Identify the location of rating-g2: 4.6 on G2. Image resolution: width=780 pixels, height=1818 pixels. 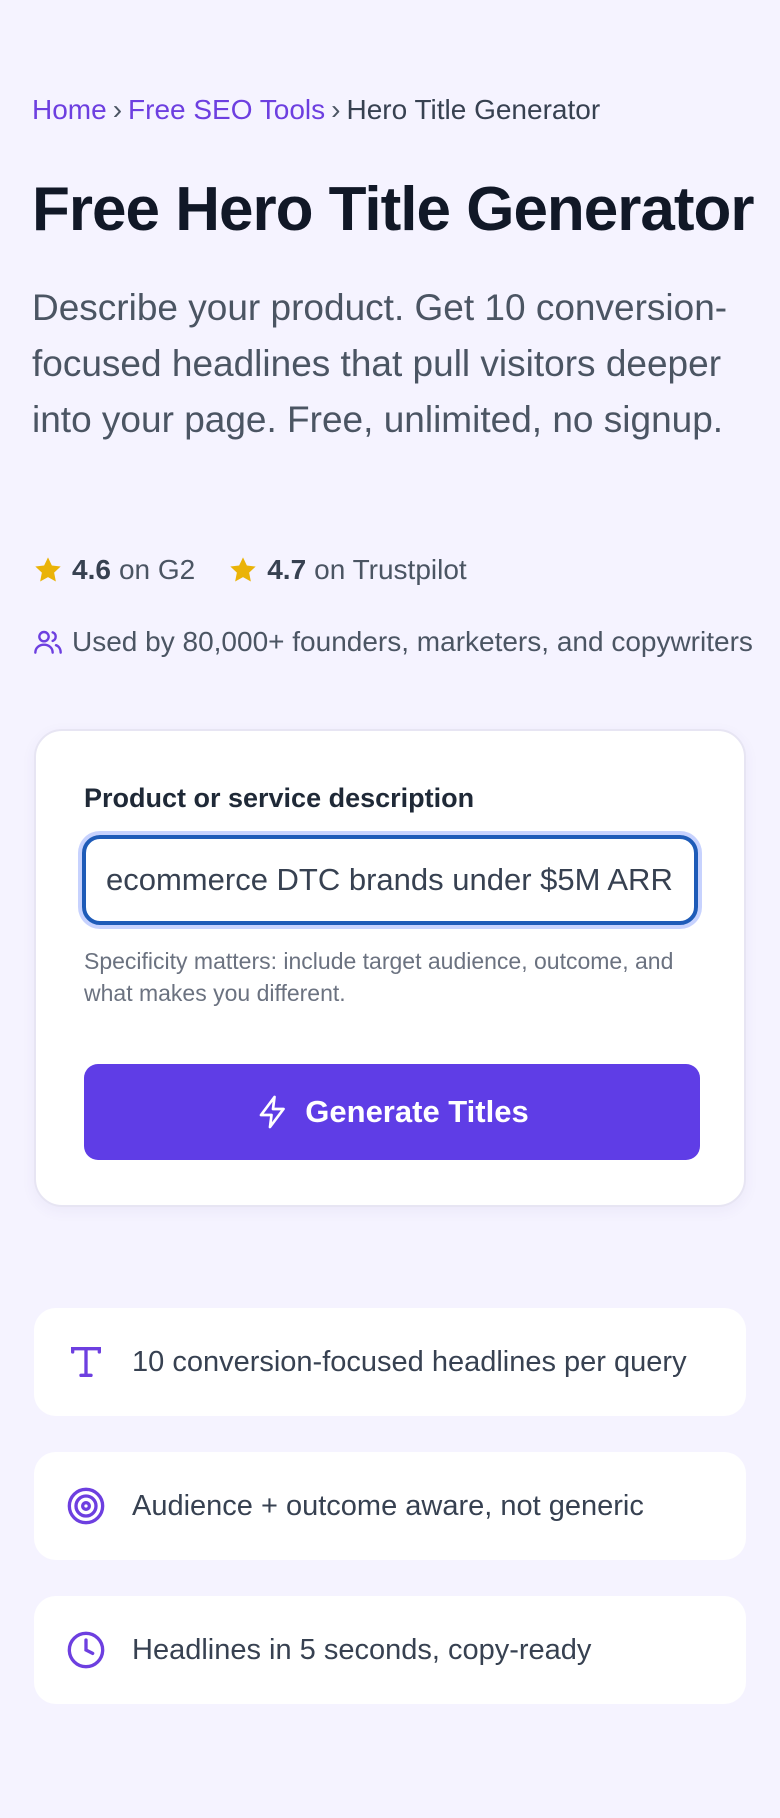
(113, 570).